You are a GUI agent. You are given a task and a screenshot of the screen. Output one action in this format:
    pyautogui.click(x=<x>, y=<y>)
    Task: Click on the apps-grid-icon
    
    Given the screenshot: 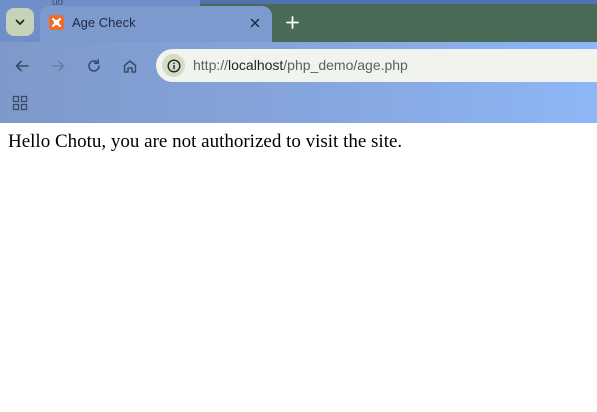 What is the action you would take?
    pyautogui.click(x=20, y=103)
    